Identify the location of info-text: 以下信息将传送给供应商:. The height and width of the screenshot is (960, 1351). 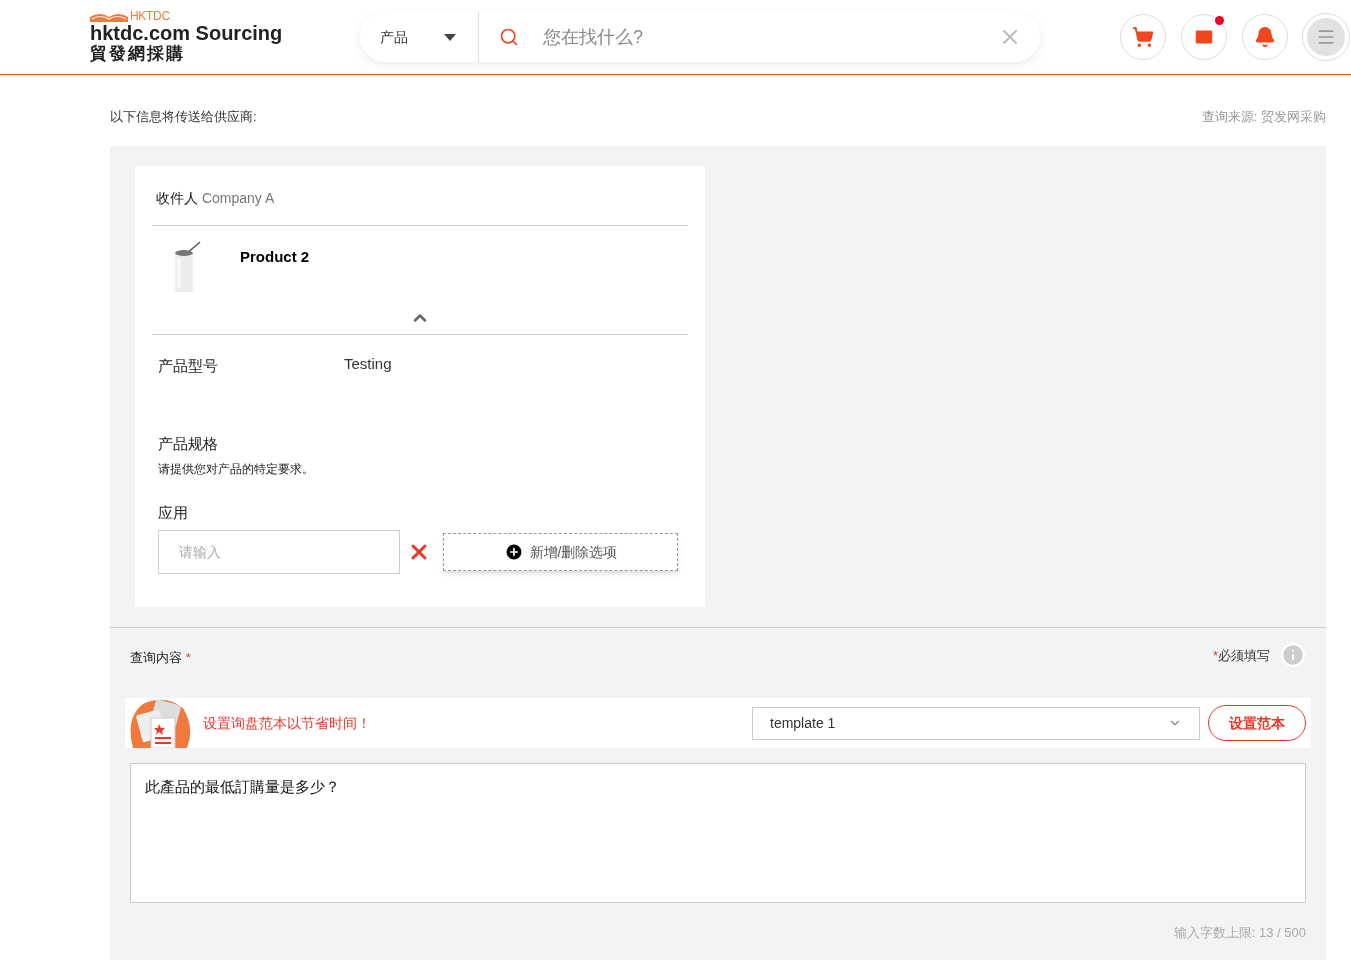
(183, 117).